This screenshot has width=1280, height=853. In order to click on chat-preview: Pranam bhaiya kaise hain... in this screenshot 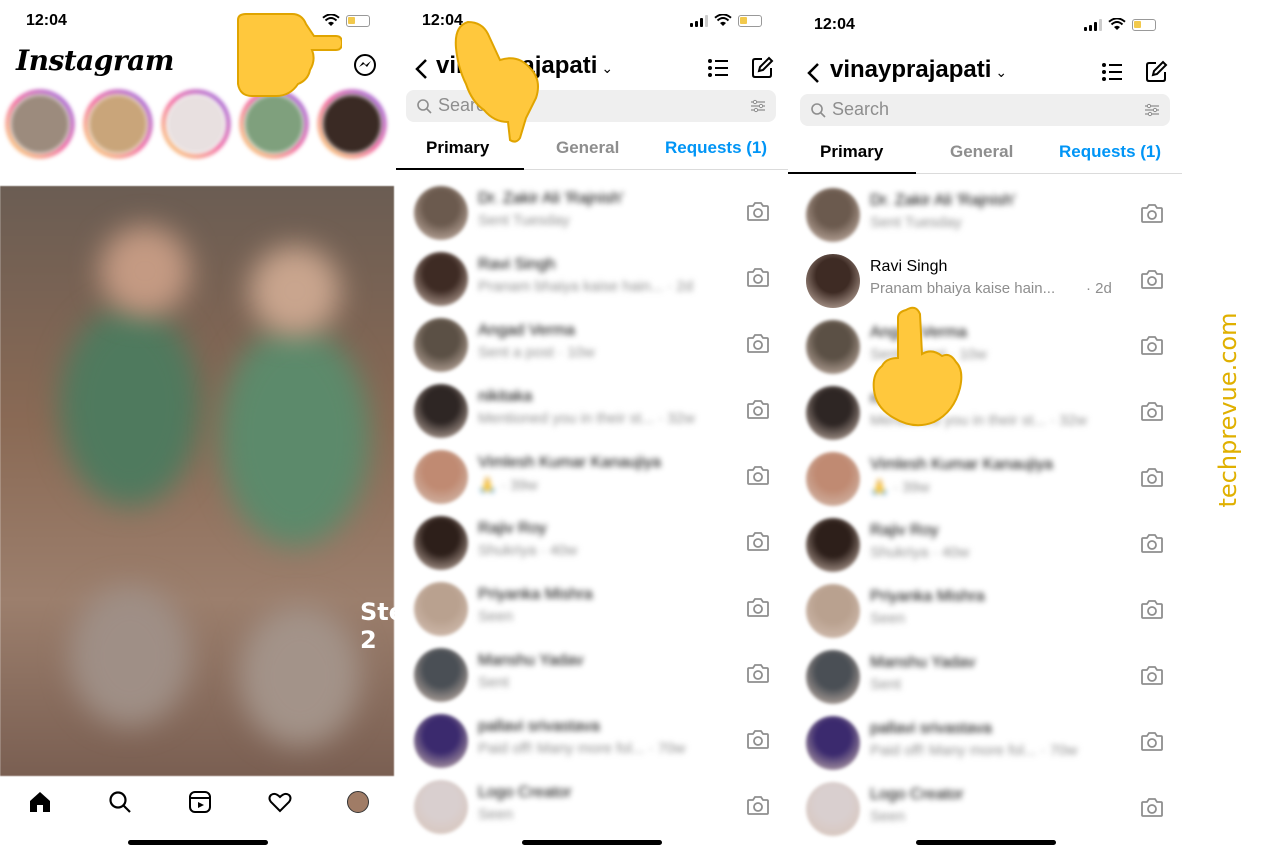, I will do `click(963, 288)`.